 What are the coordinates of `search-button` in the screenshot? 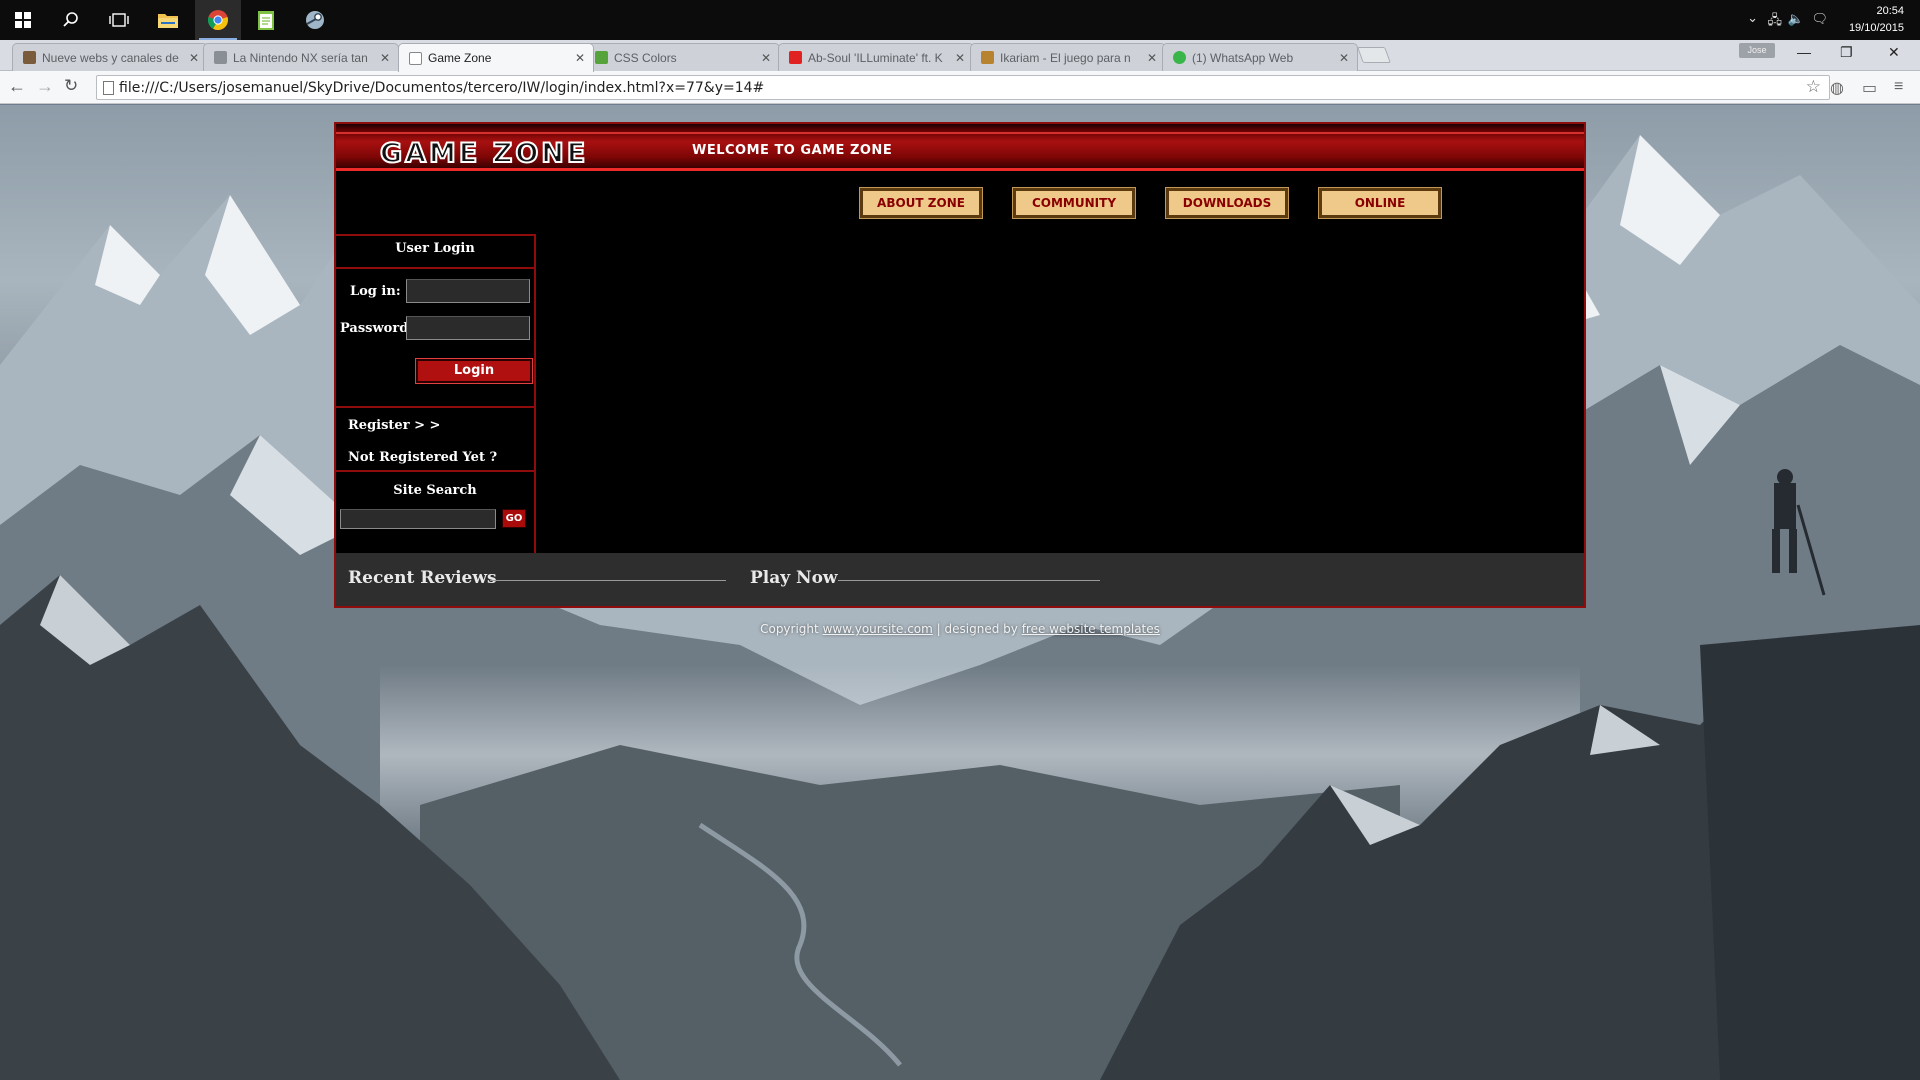 It's located at (71, 20).